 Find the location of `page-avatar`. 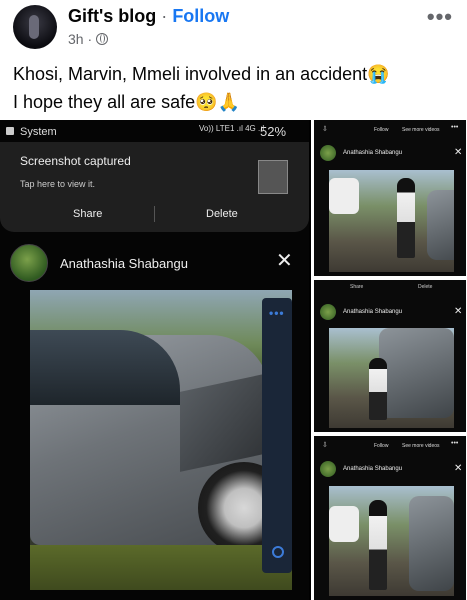

page-avatar is located at coordinates (35, 27).